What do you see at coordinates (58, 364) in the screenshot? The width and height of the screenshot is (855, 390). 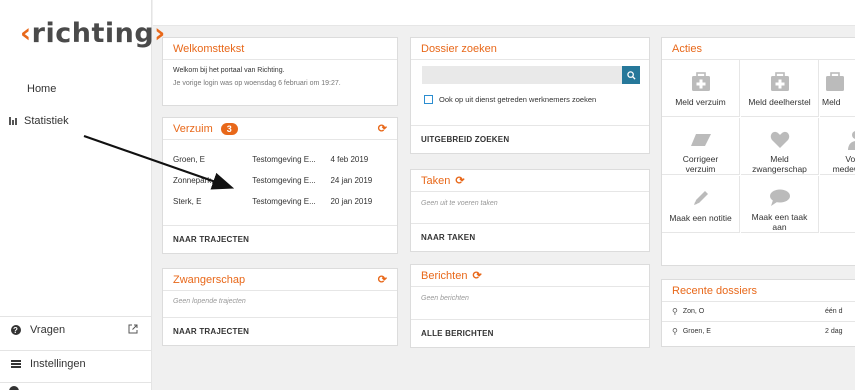 I see `sidebar-item-label: Instellingen` at bounding box center [58, 364].